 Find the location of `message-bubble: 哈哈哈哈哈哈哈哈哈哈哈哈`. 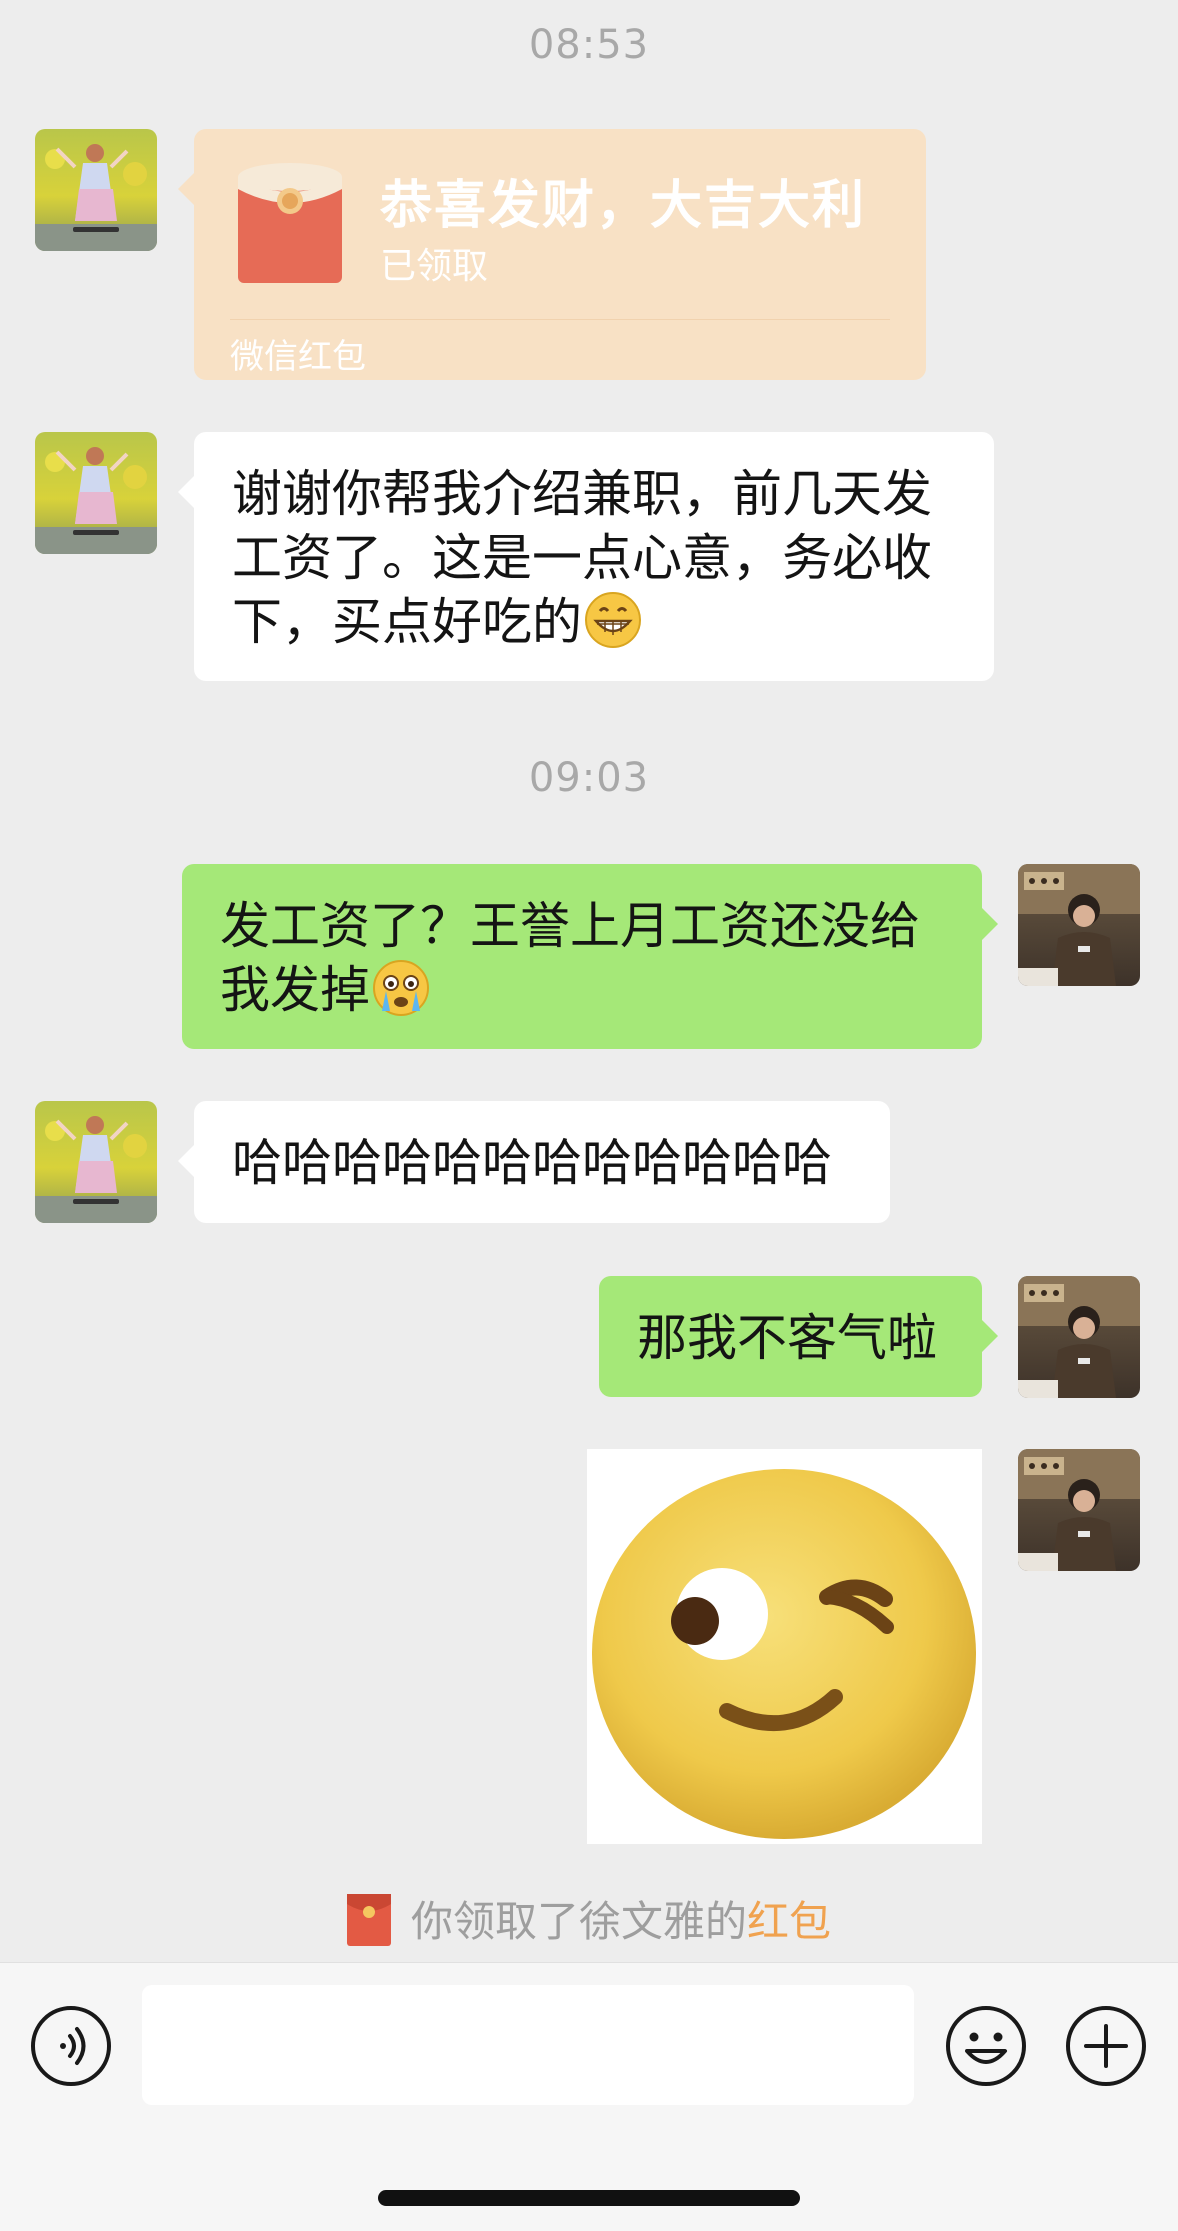

message-bubble: 哈哈哈哈哈哈哈哈哈哈哈哈 is located at coordinates (534, 1162).